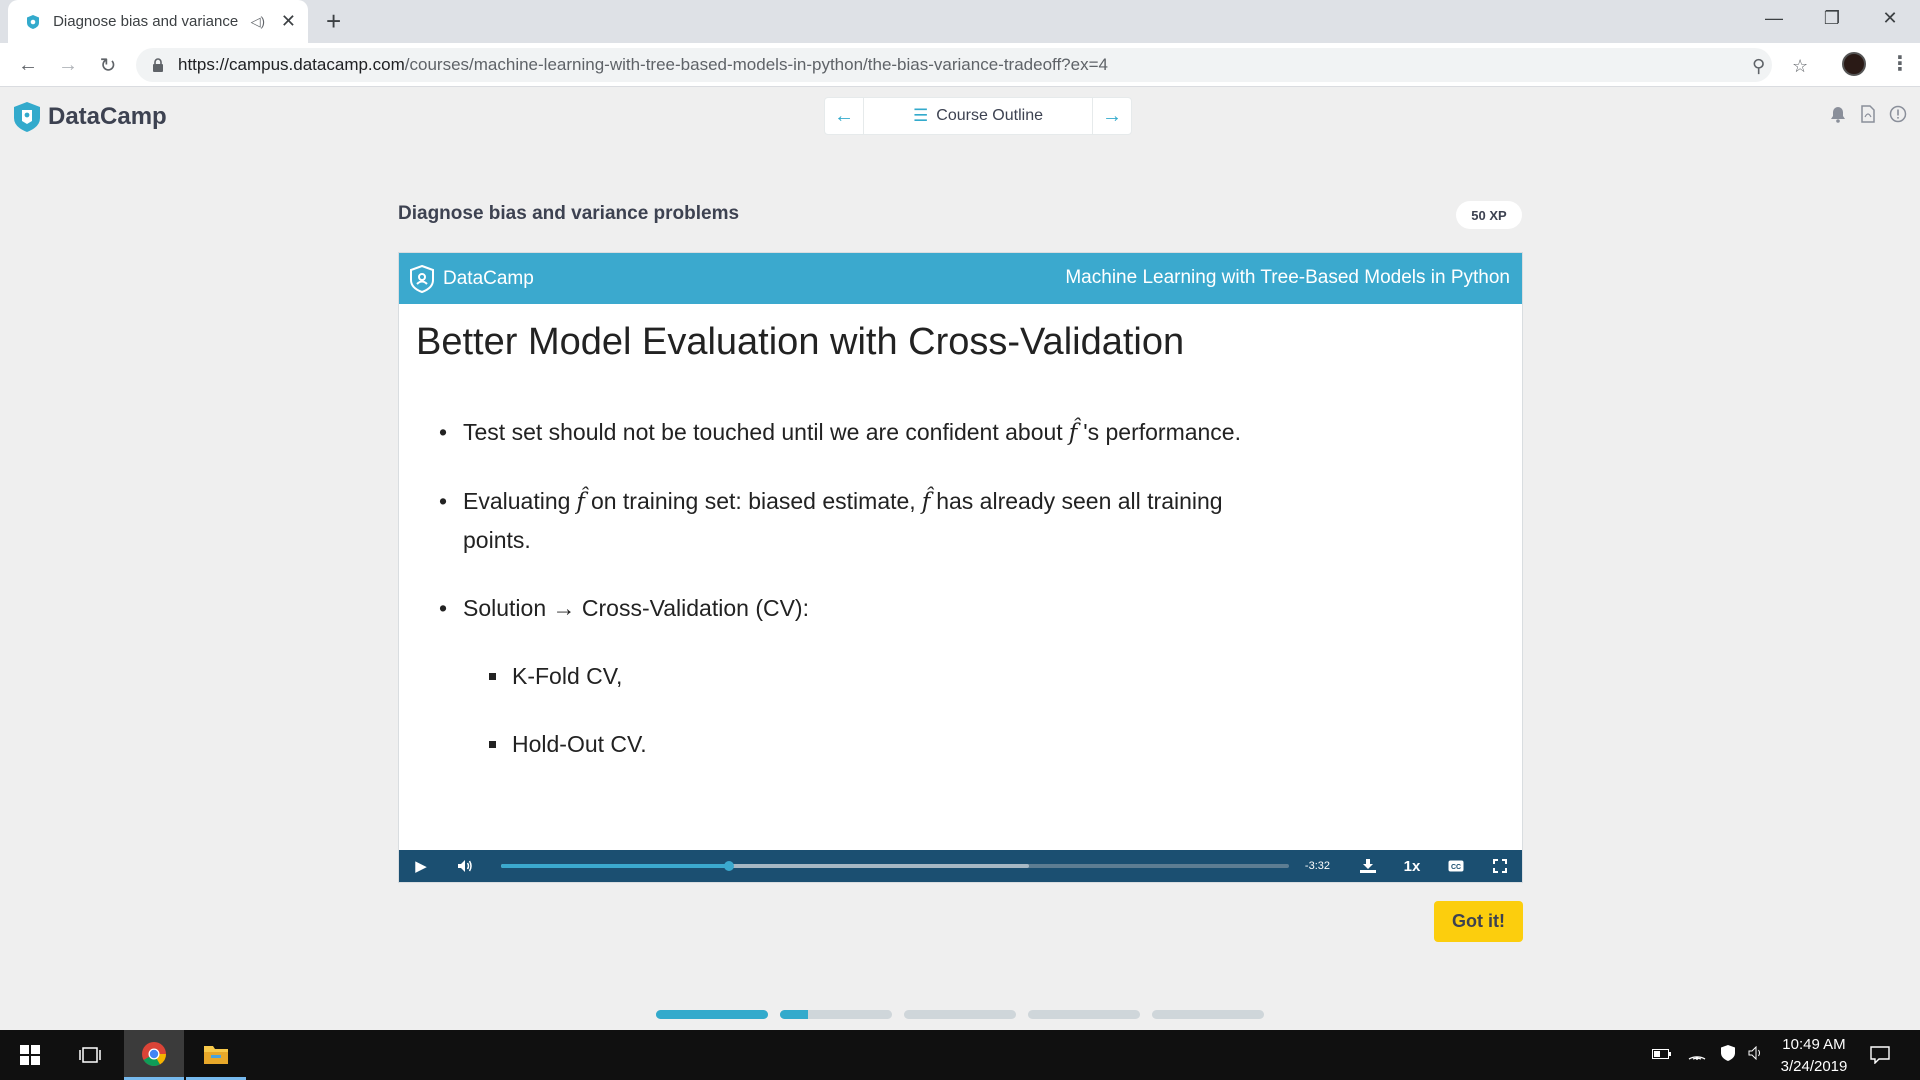 The image size is (1920, 1080). I want to click on report-issue-icon, so click(1898, 114).